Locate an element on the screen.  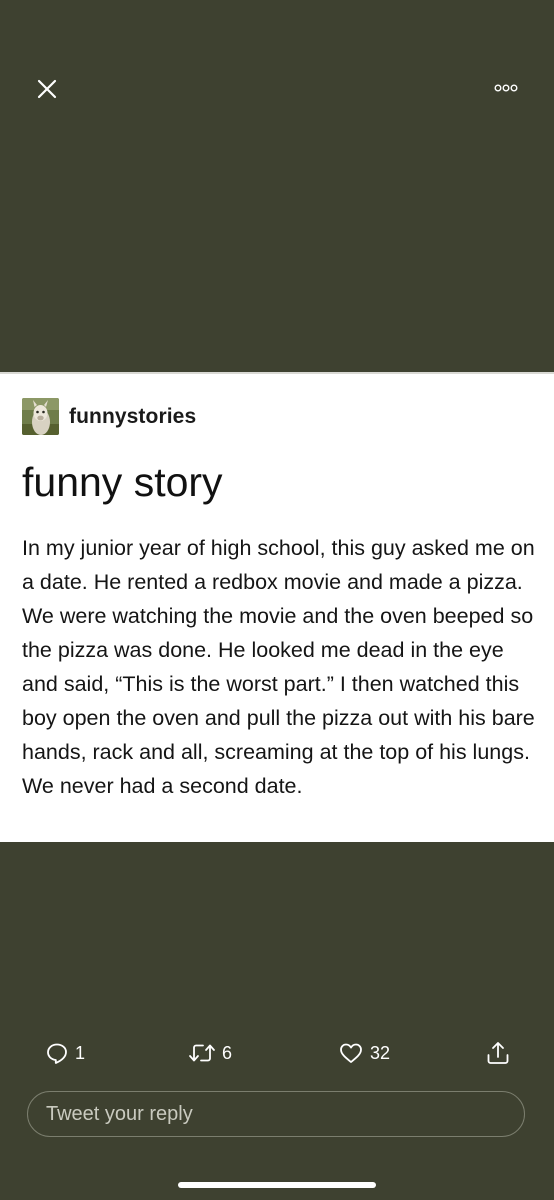
share-icon is located at coordinates (498, 1053).